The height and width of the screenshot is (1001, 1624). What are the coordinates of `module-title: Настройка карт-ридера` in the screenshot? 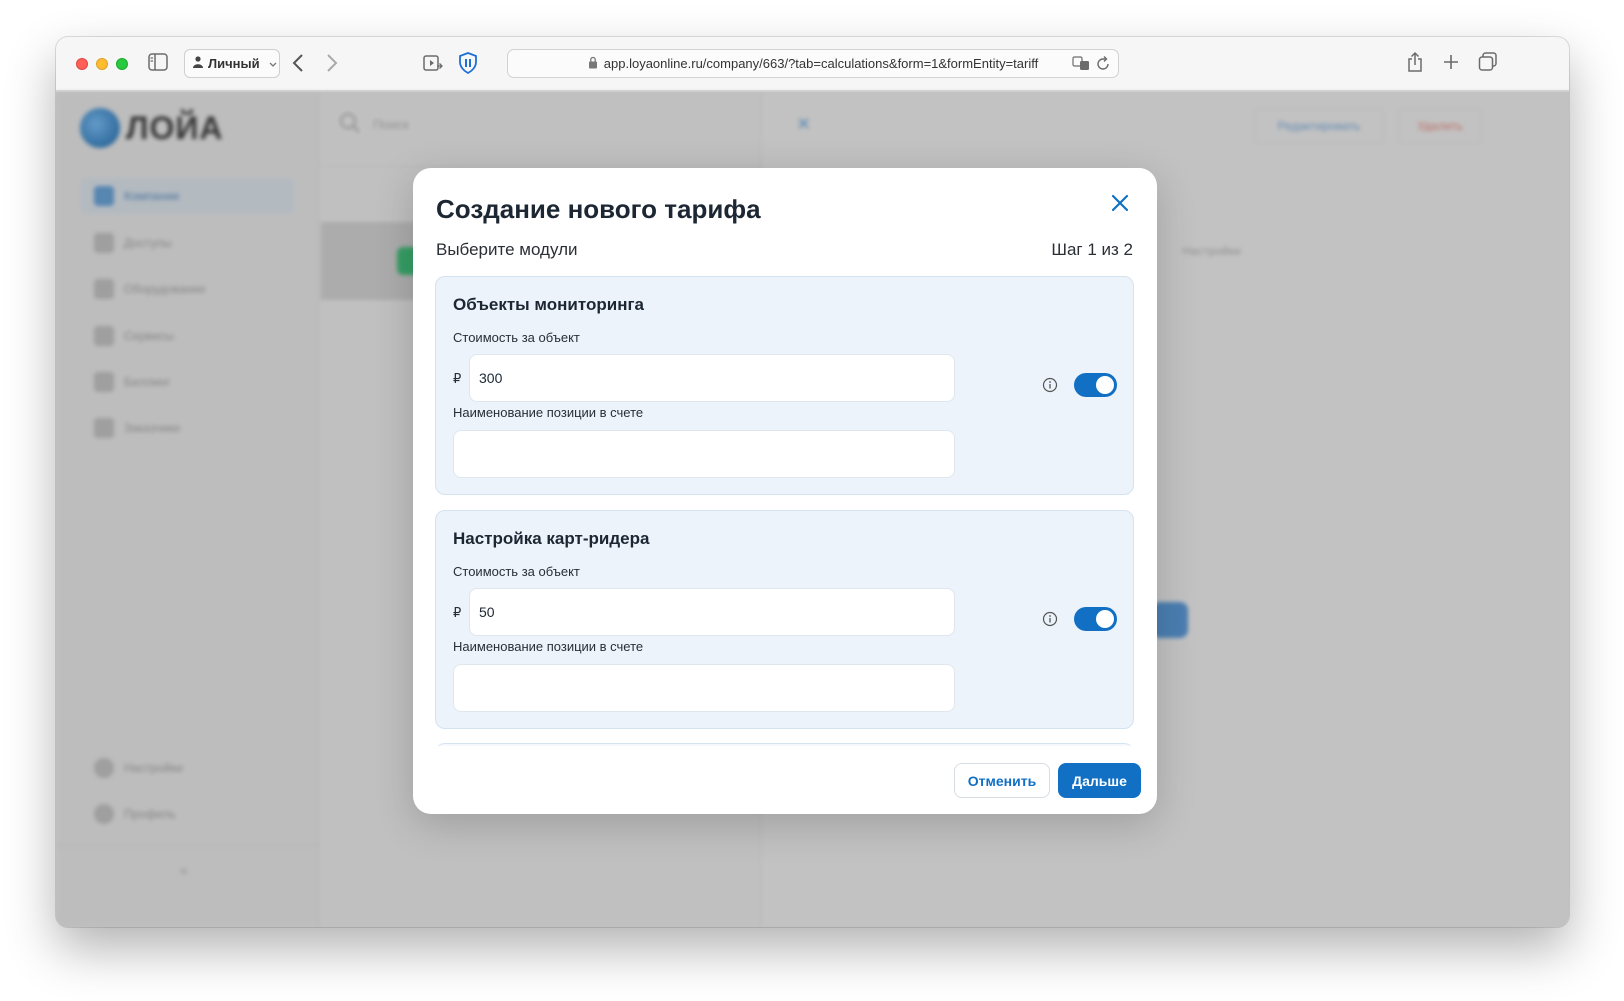 It's located at (551, 538).